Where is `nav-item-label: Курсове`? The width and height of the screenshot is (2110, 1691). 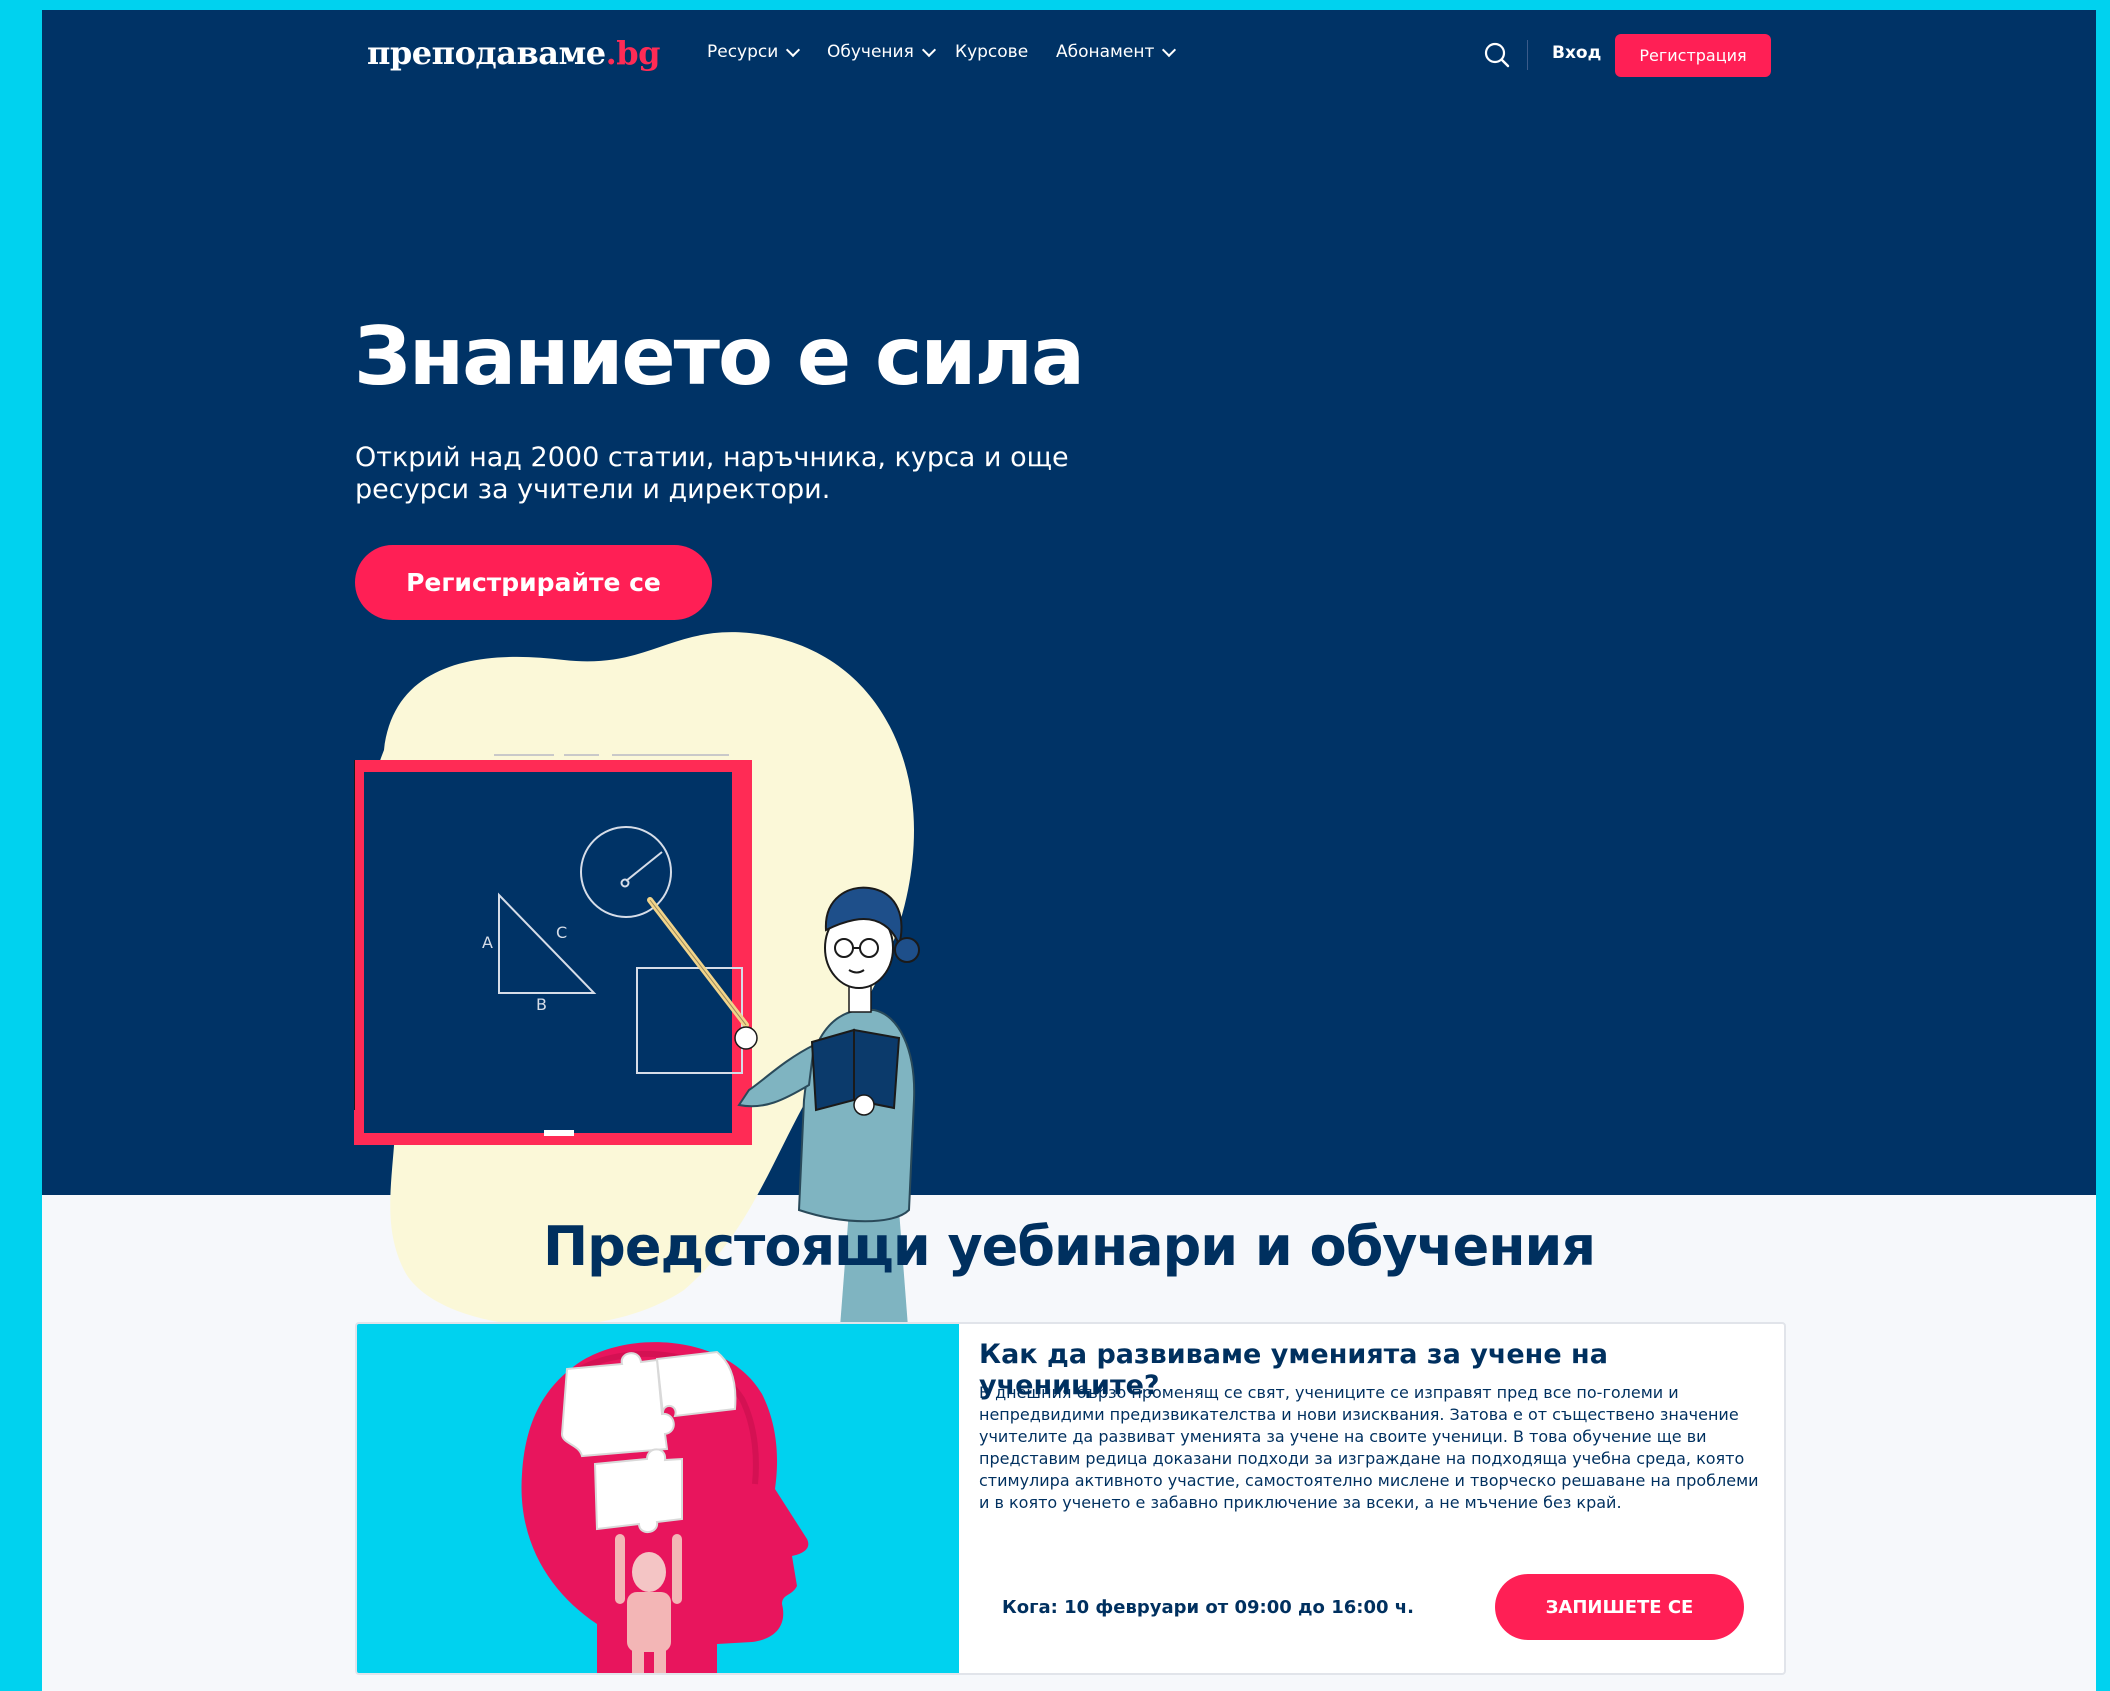
nav-item-label: Курсове is located at coordinates (992, 52).